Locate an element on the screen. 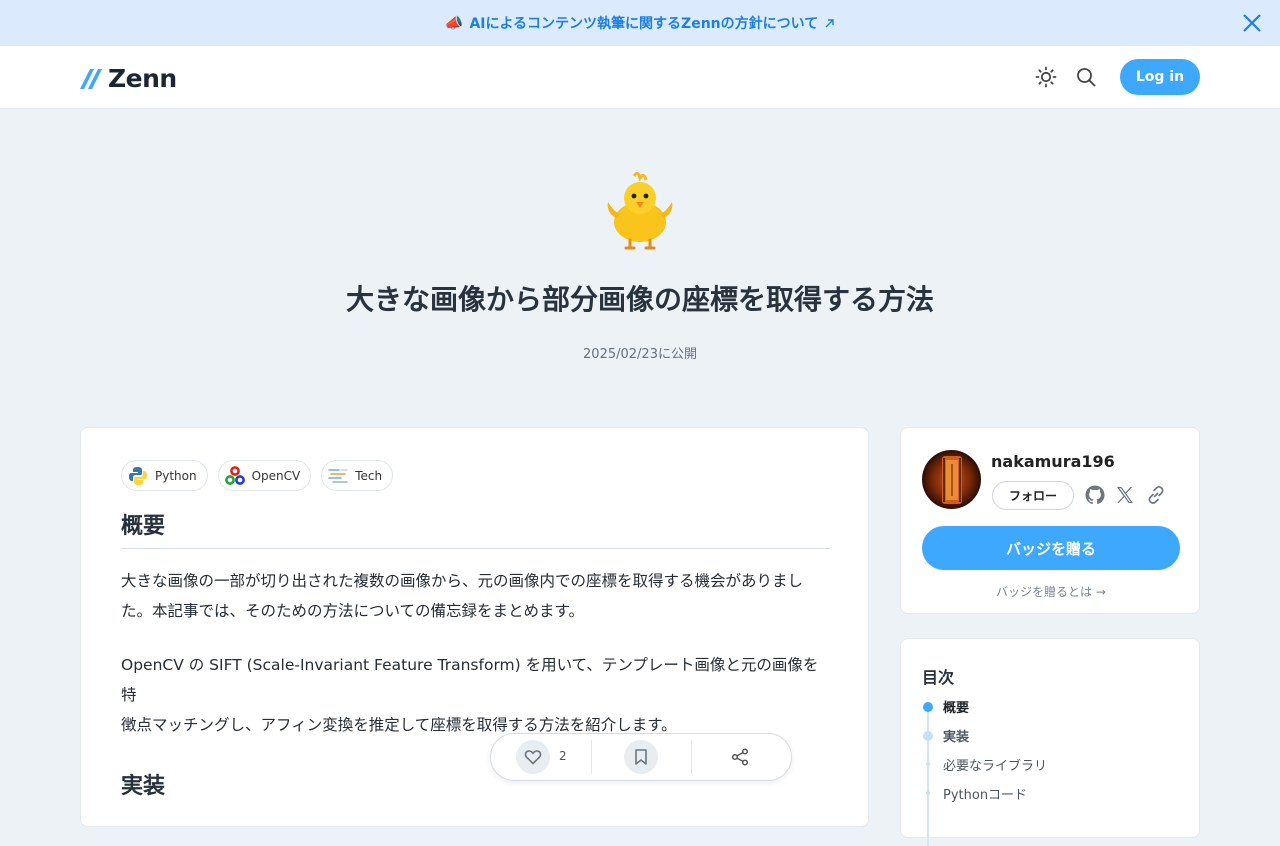  author-name: nakamura196 is located at coordinates (1053, 461).